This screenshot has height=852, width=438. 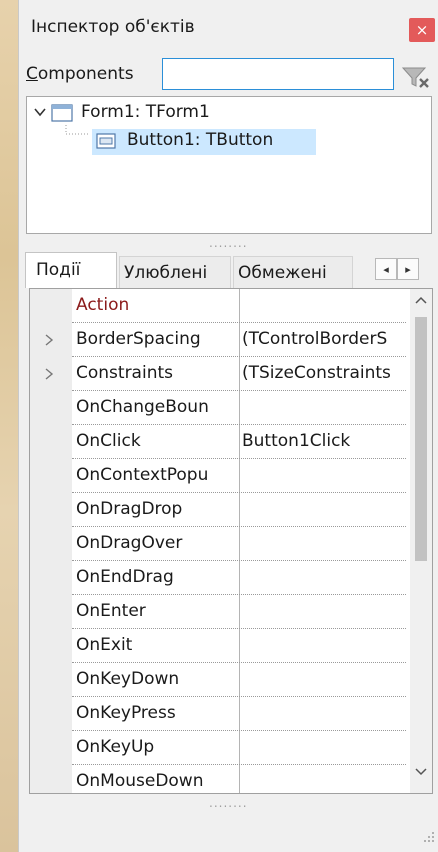 What do you see at coordinates (323, 373) in the screenshot?
I see `property-value: (TSizeConstraints` at bounding box center [323, 373].